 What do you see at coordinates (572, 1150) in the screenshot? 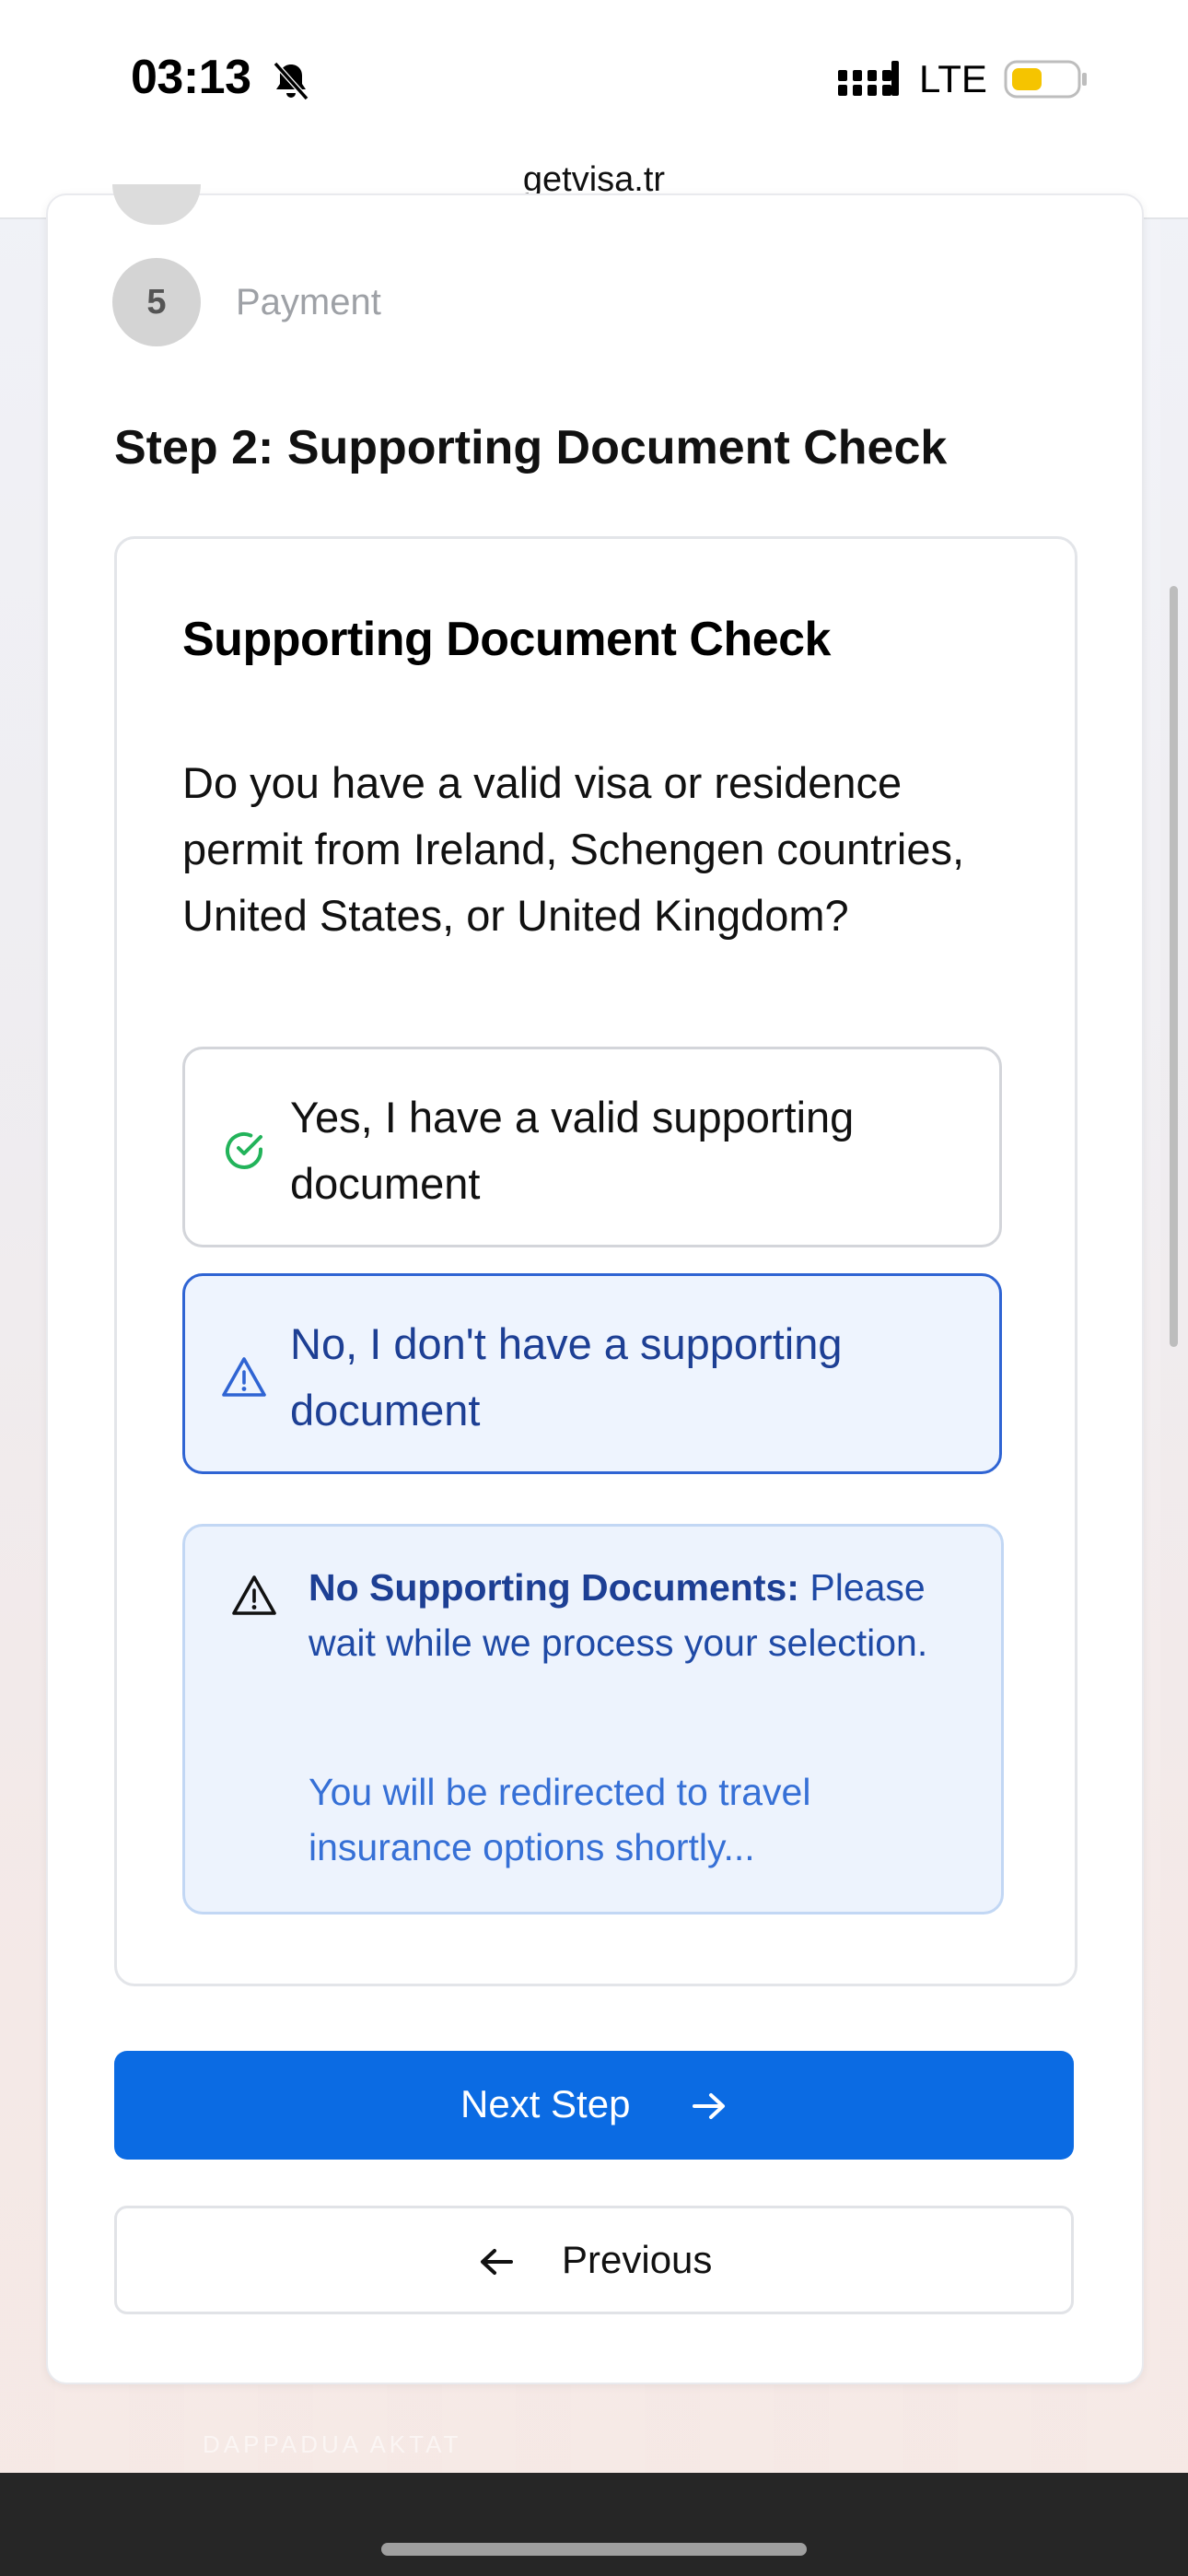
I see `option-yes-label: Yes, I have a valid supporting document` at bounding box center [572, 1150].